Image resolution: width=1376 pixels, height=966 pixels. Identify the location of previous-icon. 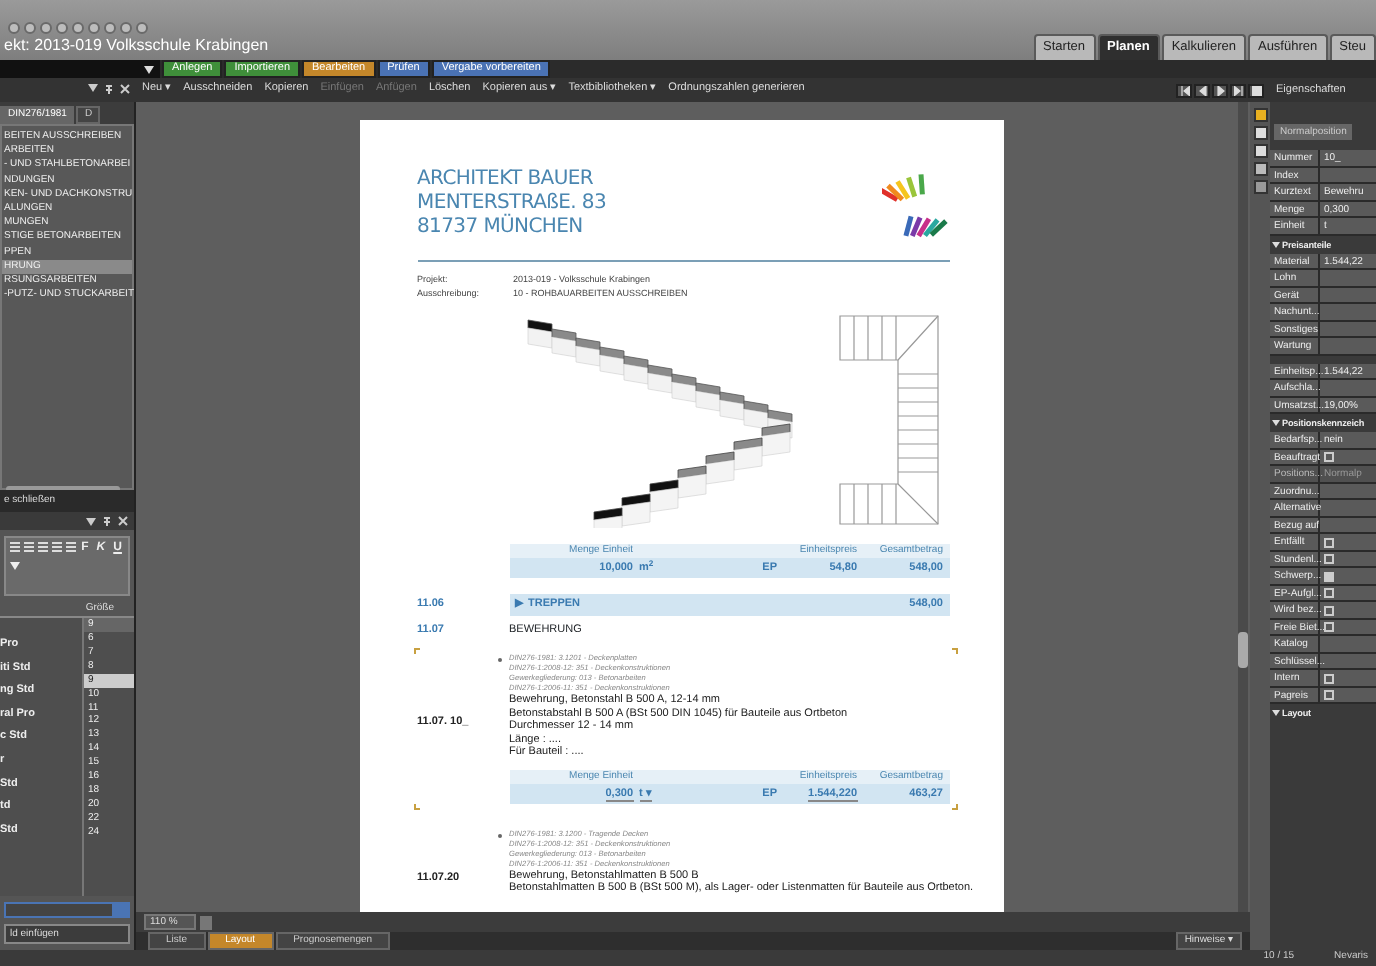
(1202, 90).